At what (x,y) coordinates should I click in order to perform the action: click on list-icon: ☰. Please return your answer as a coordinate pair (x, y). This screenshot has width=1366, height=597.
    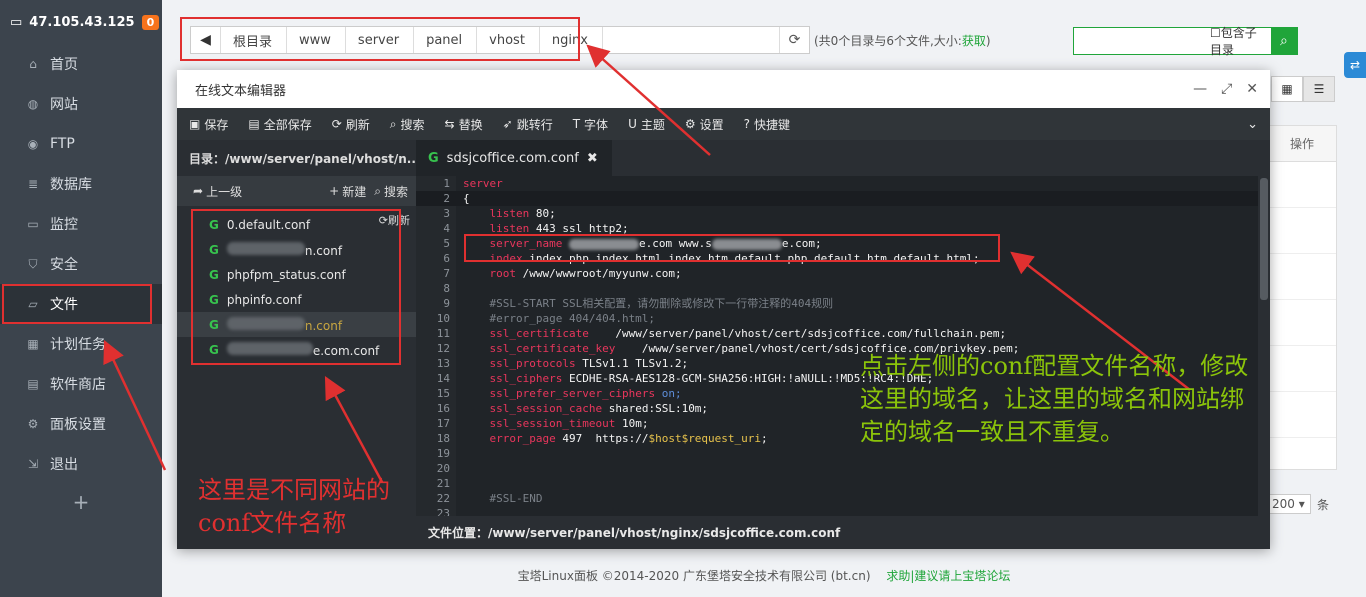
    Looking at the image, I should click on (1319, 89).